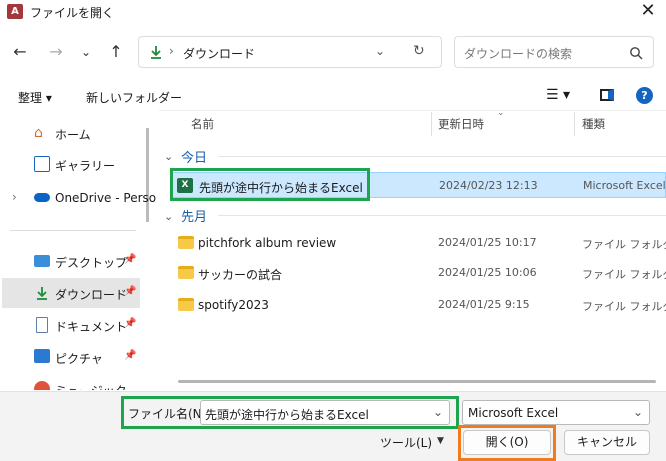  What do you see at coordinates (558, 95) in the screenshot?
I see `view-menu-icon: ☰ ▾` at bounding box center [558, 95].